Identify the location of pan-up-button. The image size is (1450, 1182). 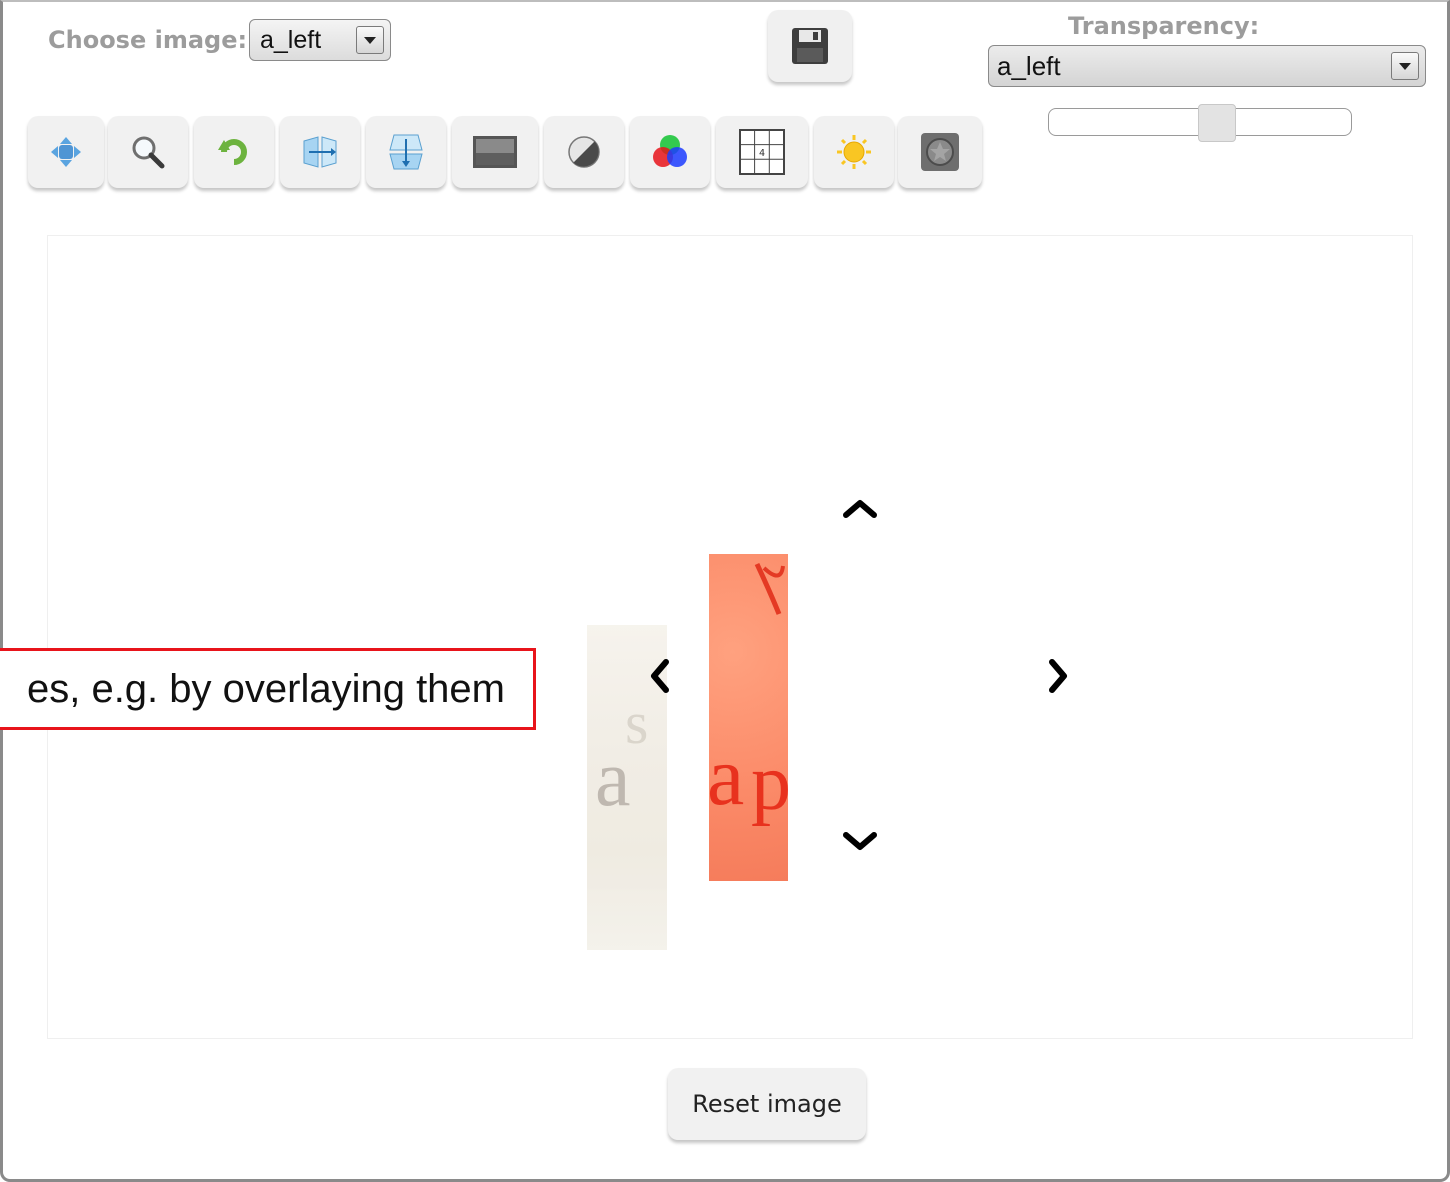
(860, 508).